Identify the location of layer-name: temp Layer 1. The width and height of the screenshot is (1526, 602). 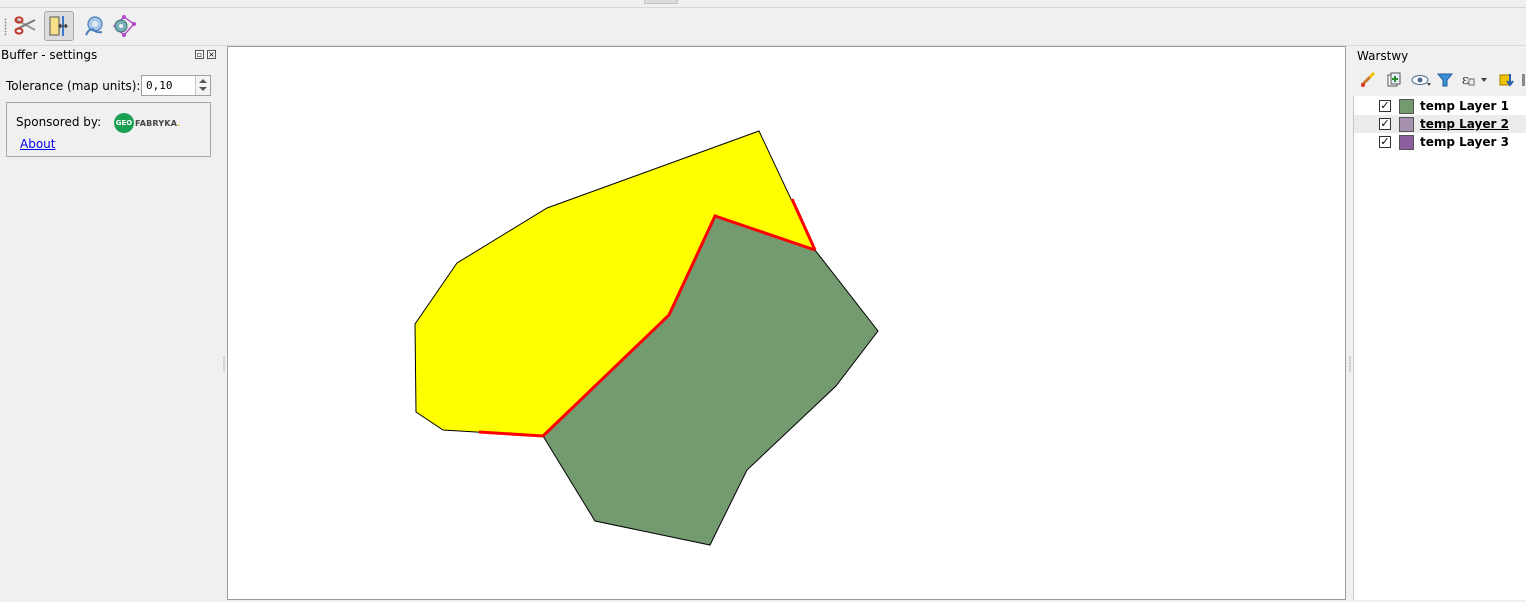
(1464, 106).